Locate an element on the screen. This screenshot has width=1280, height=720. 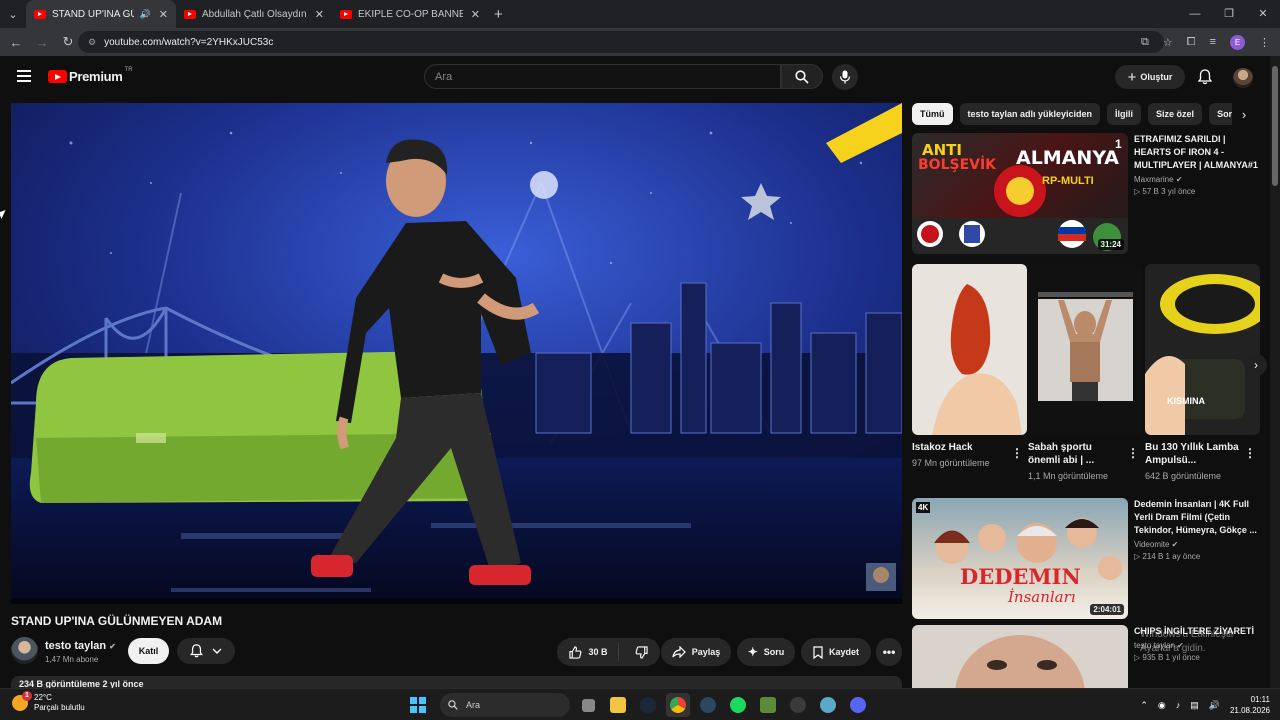
new-tab-icon: + is located at coordinates (498, 14).